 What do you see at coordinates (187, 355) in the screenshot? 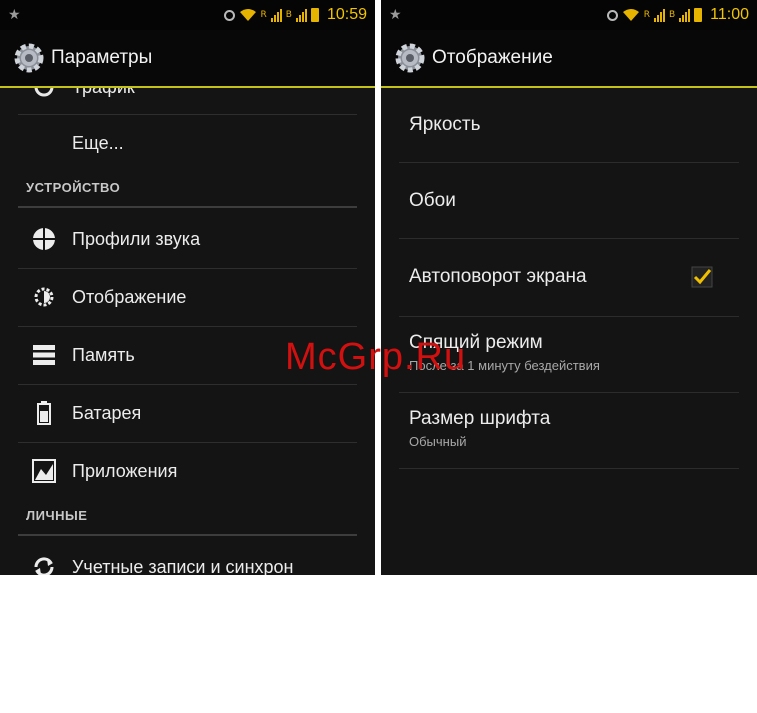
I see `list-item-storage: Память` at bounding box center [187, 355].